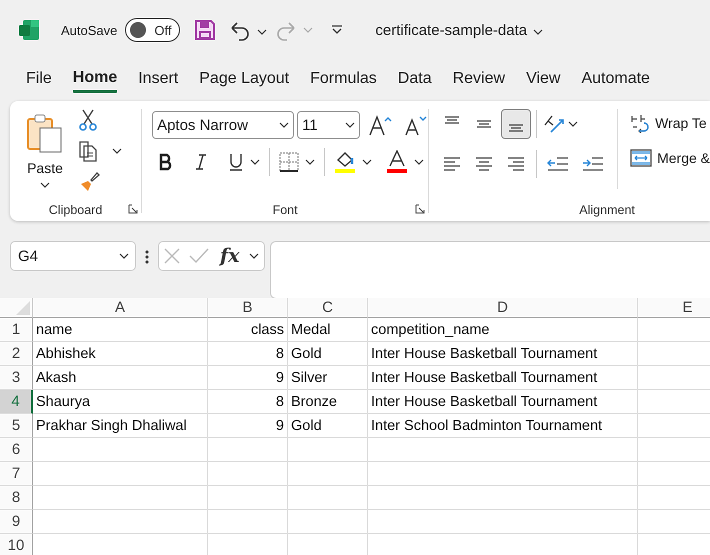 The height and width of the screenshot is (555, 710). I want to click on copy-icon, so click(88, 151).